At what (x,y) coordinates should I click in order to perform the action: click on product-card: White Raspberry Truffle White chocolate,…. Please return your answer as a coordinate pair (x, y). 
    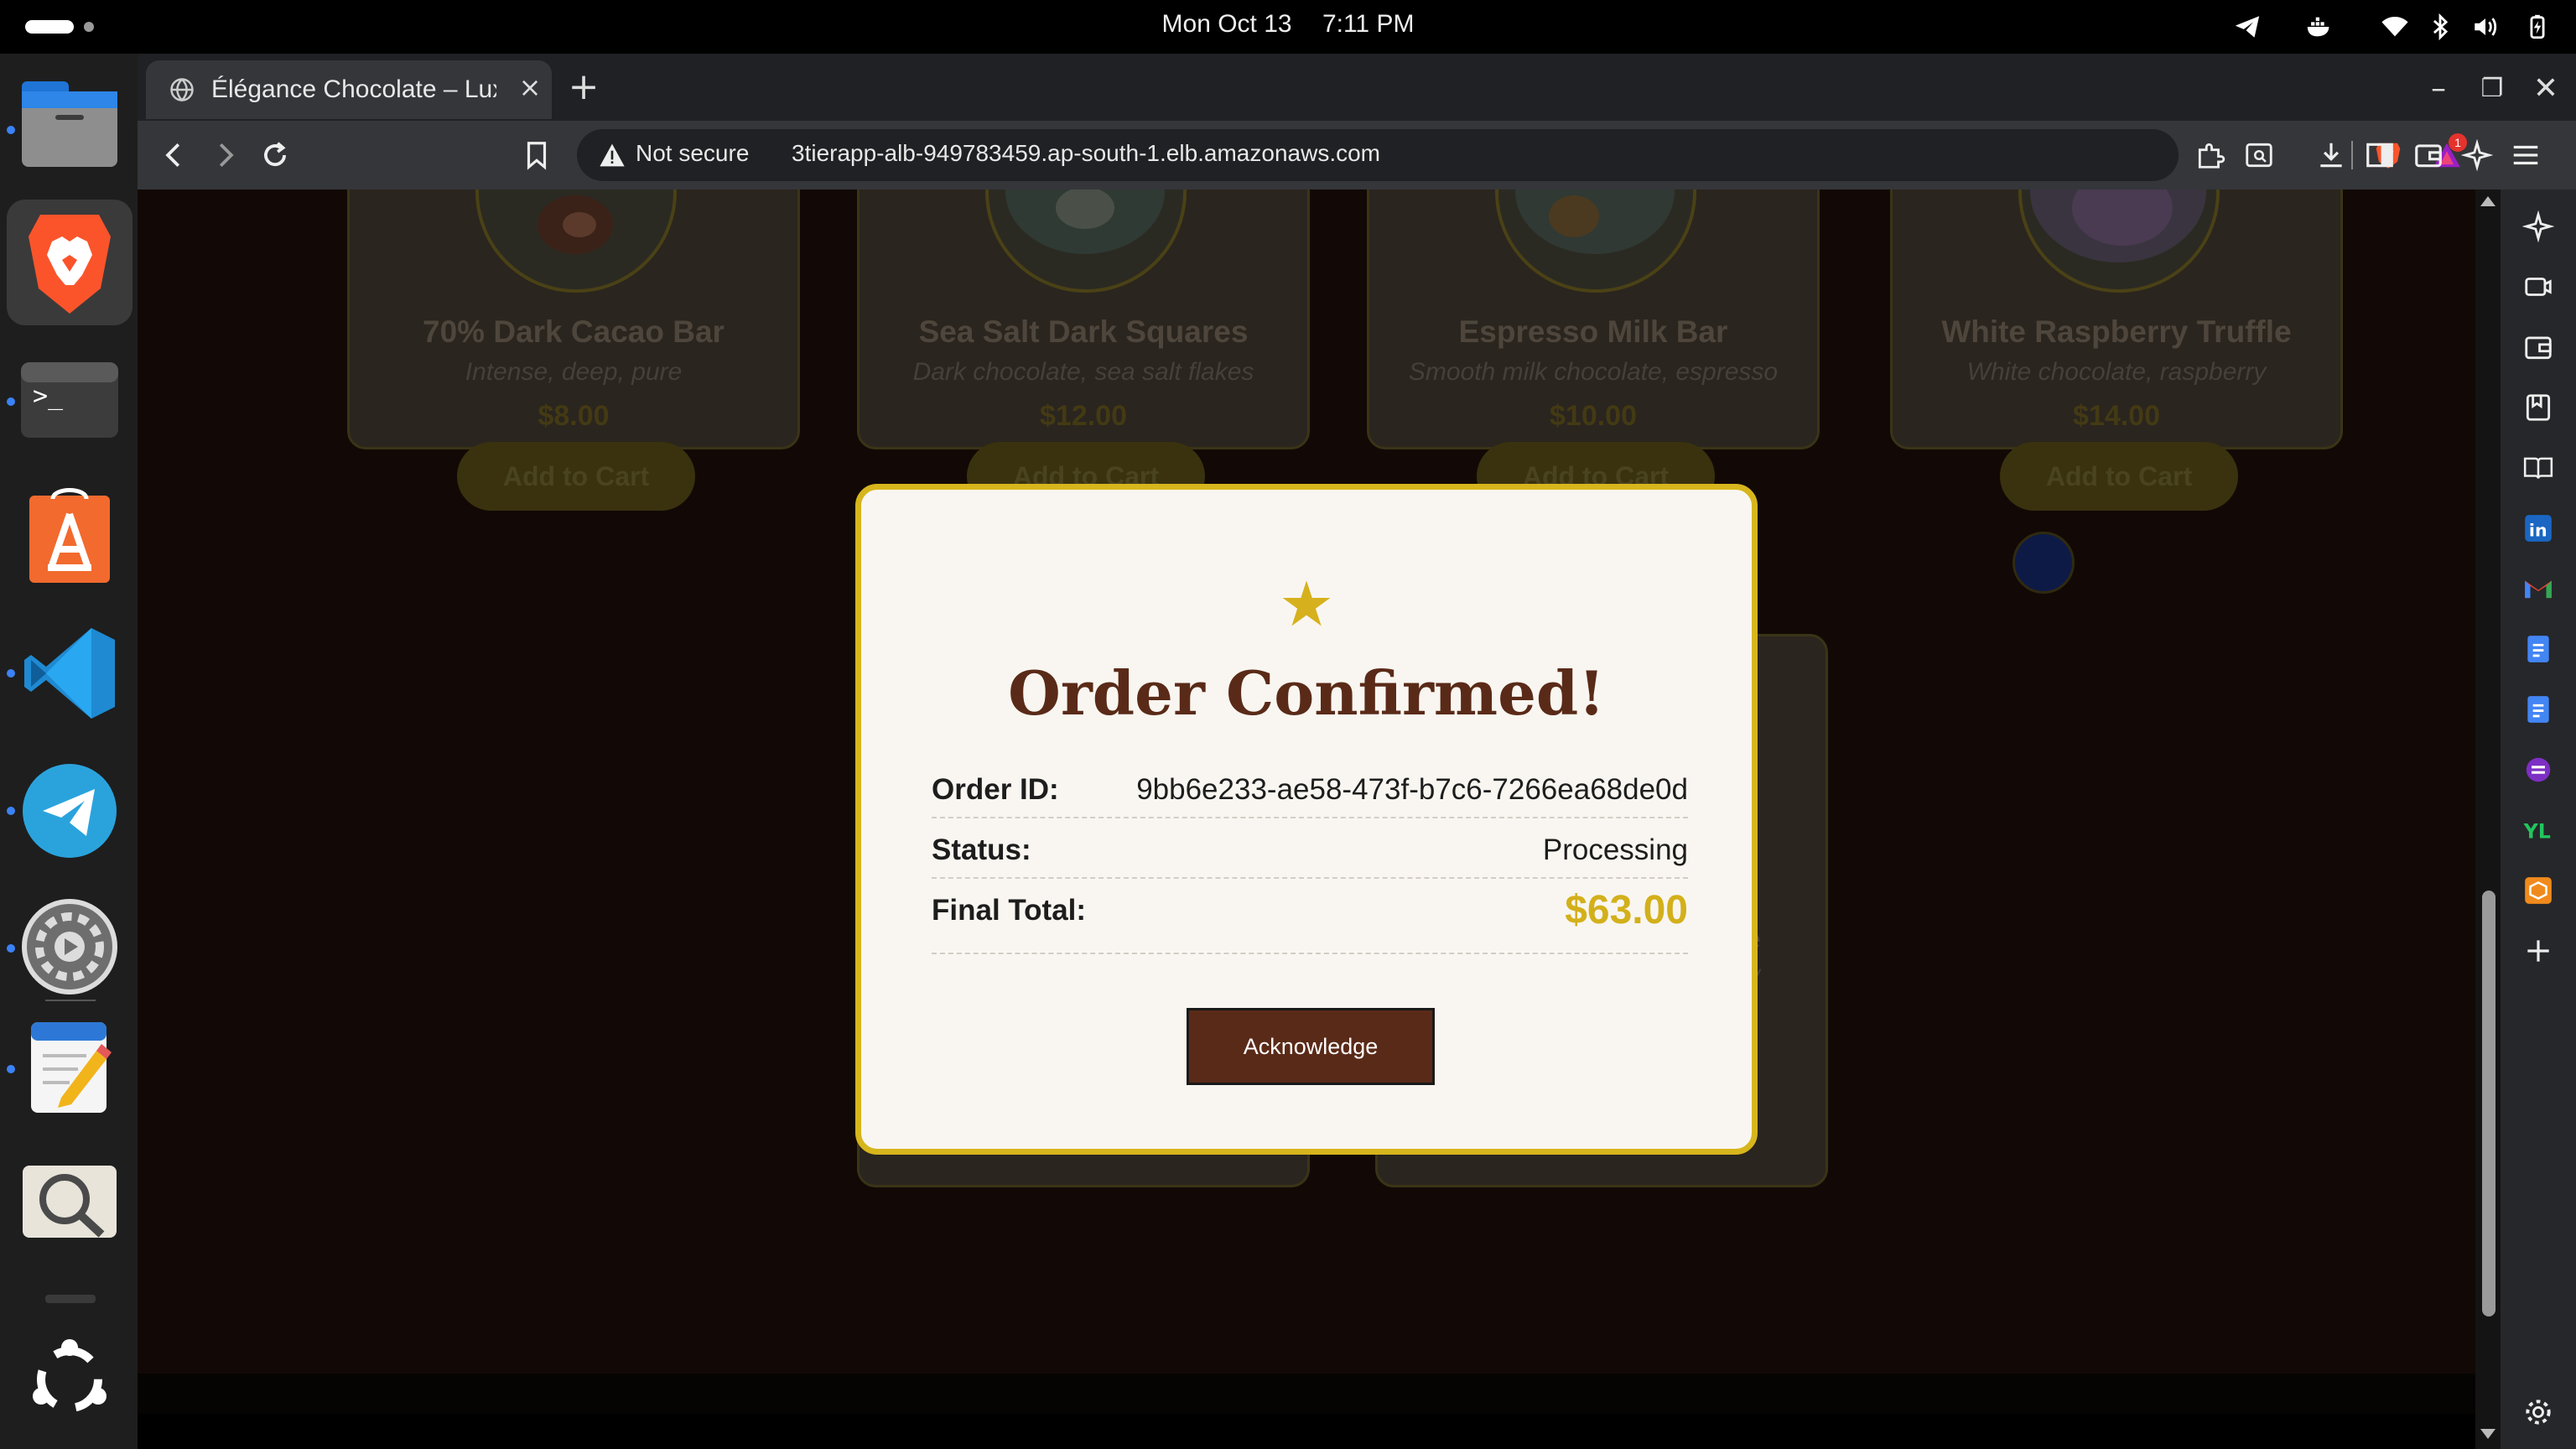
    Looking at the image, I should click on (2116, 350).